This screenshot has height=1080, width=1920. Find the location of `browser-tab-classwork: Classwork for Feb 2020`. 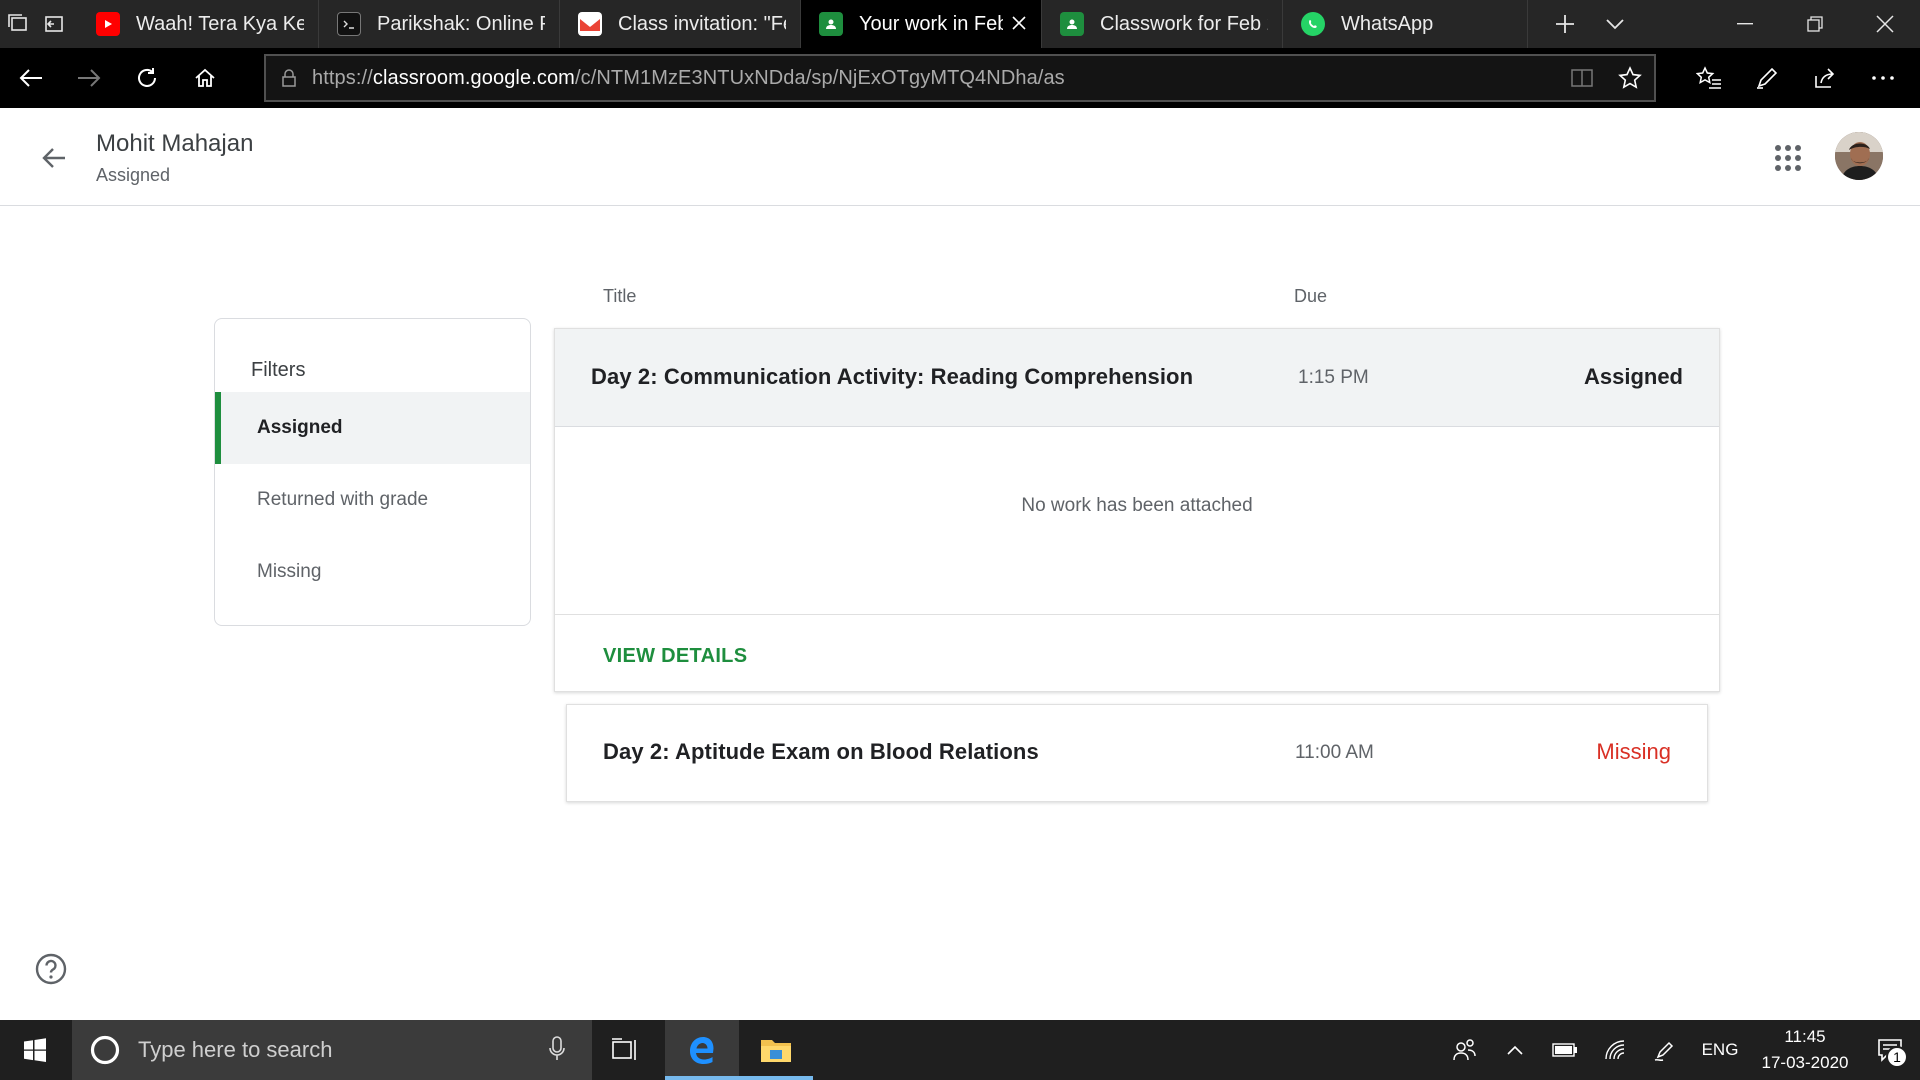

browser-tab-classwork: Classwork for Feb 2020 is located at coordinates (1162, 24).